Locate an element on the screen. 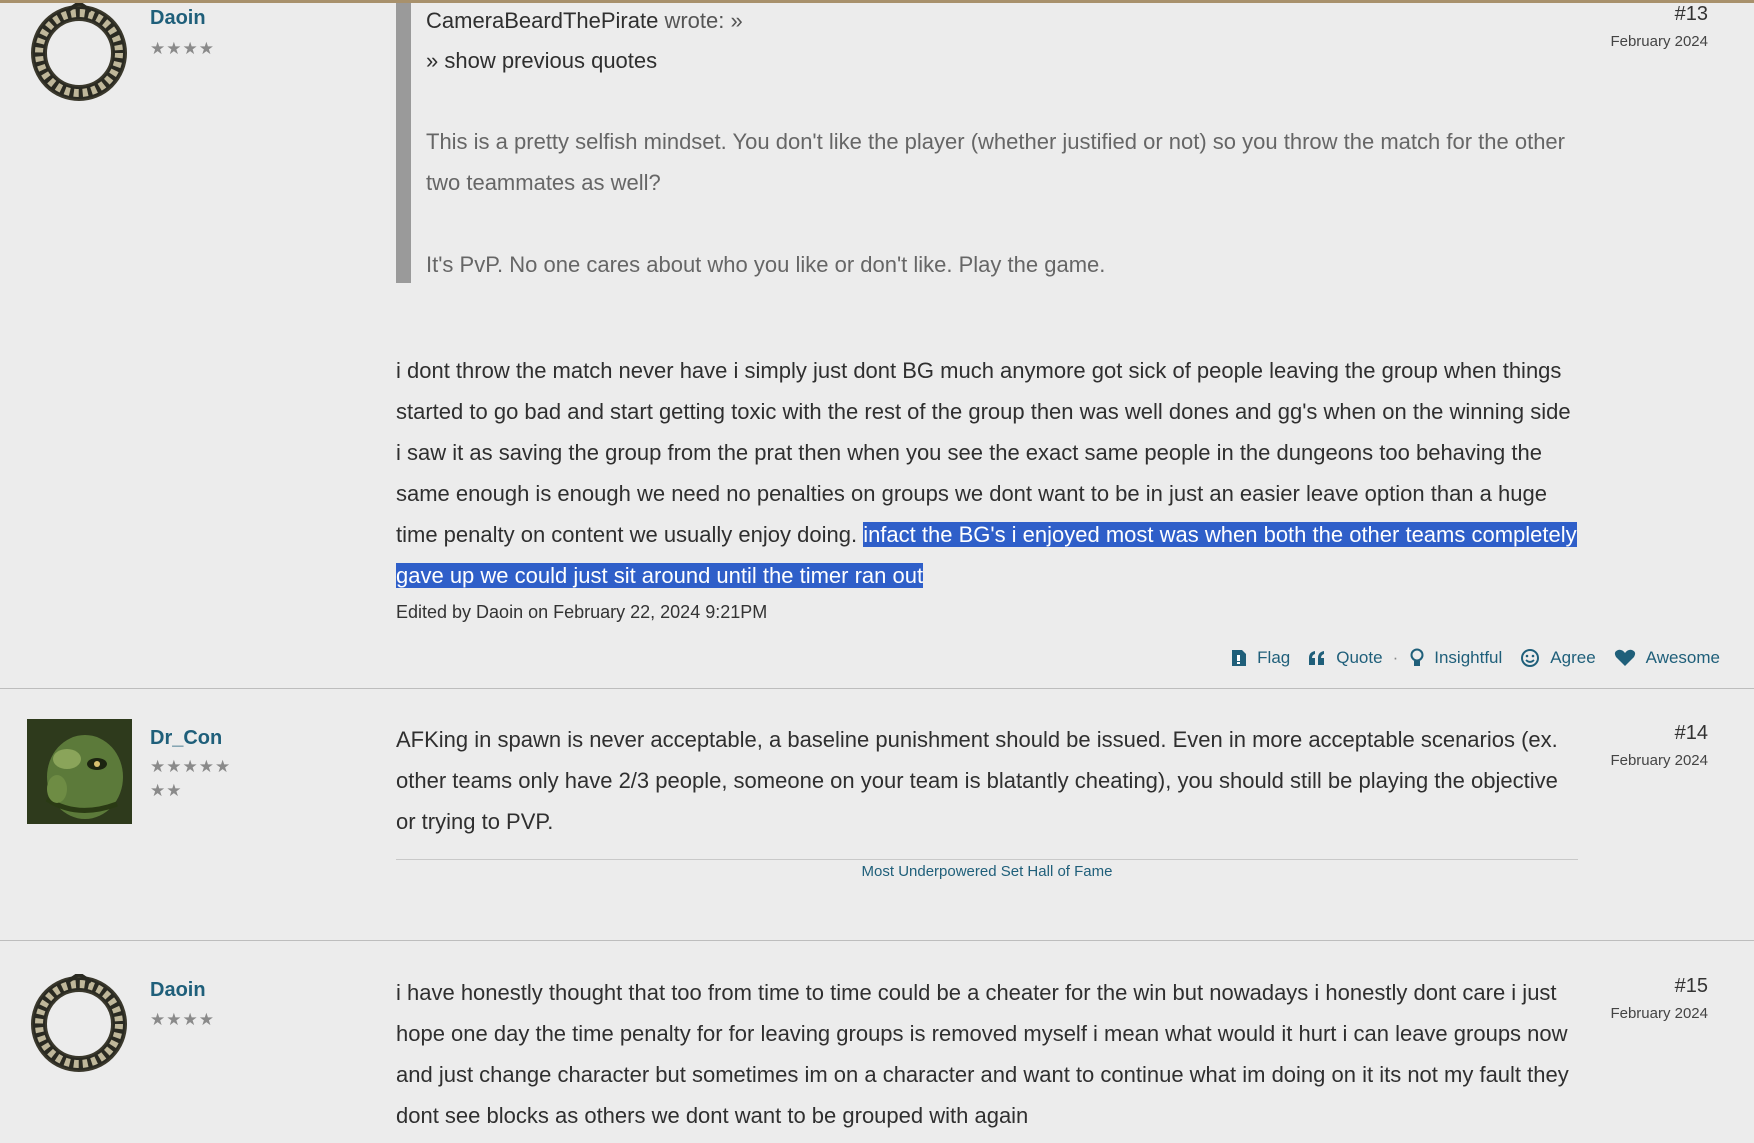 The height and width of the screenshot is (1143, 1754). post-number: #13 is located at coordinates (1691, 14).